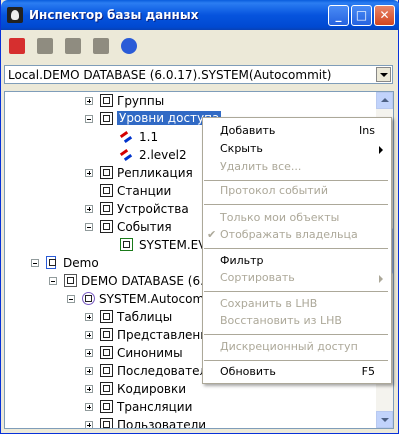  I want to click on maximize-button: □, so click(361, 15).